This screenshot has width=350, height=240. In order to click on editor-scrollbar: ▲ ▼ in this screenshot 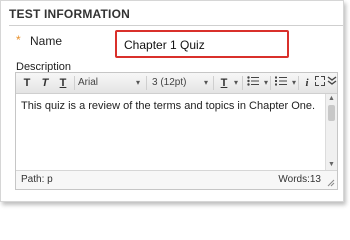, I will do `click(331, 132)`.